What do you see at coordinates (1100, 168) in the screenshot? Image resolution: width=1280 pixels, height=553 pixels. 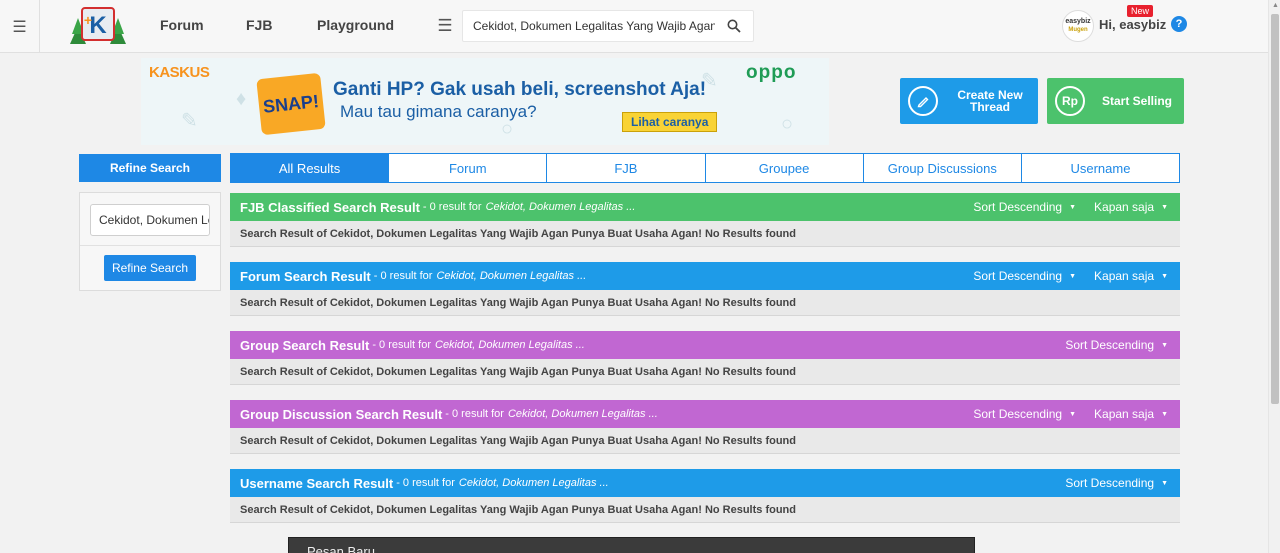 I see `tab-username: Username` at bounding box center [1100, 168].